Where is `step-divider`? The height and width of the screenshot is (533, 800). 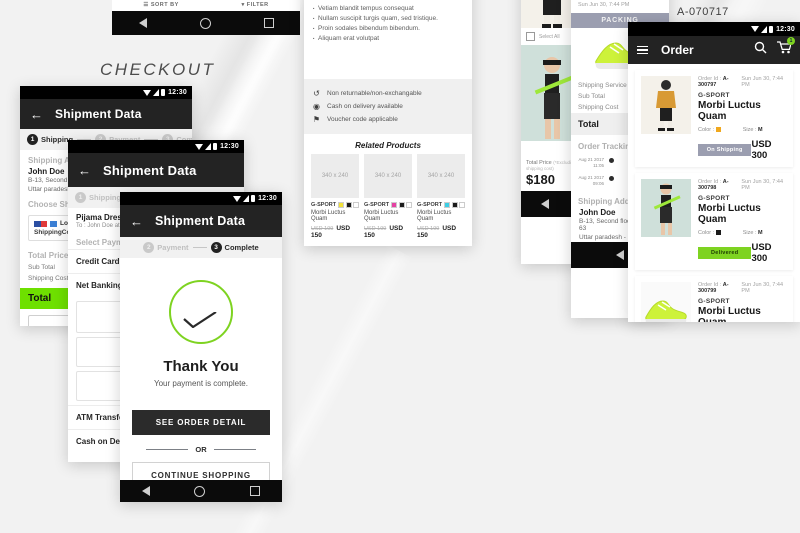 step-divider is located at coordinates (199, 247).